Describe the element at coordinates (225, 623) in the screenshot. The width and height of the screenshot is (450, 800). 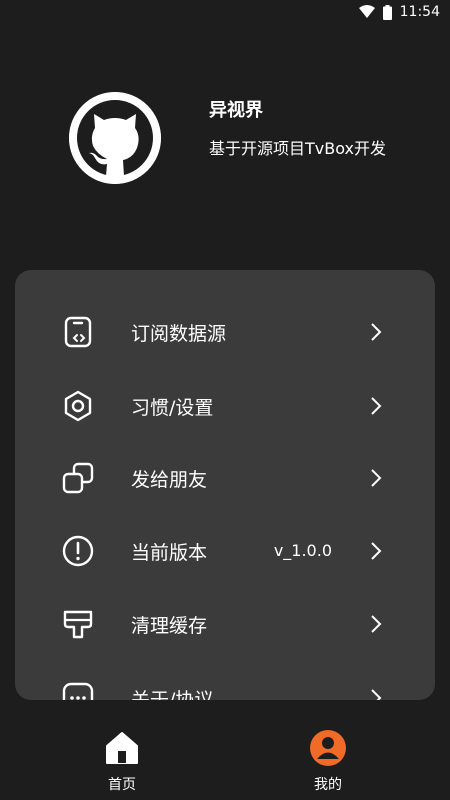
I see `menu-item-clear-cache: 清理缓存` at that location.